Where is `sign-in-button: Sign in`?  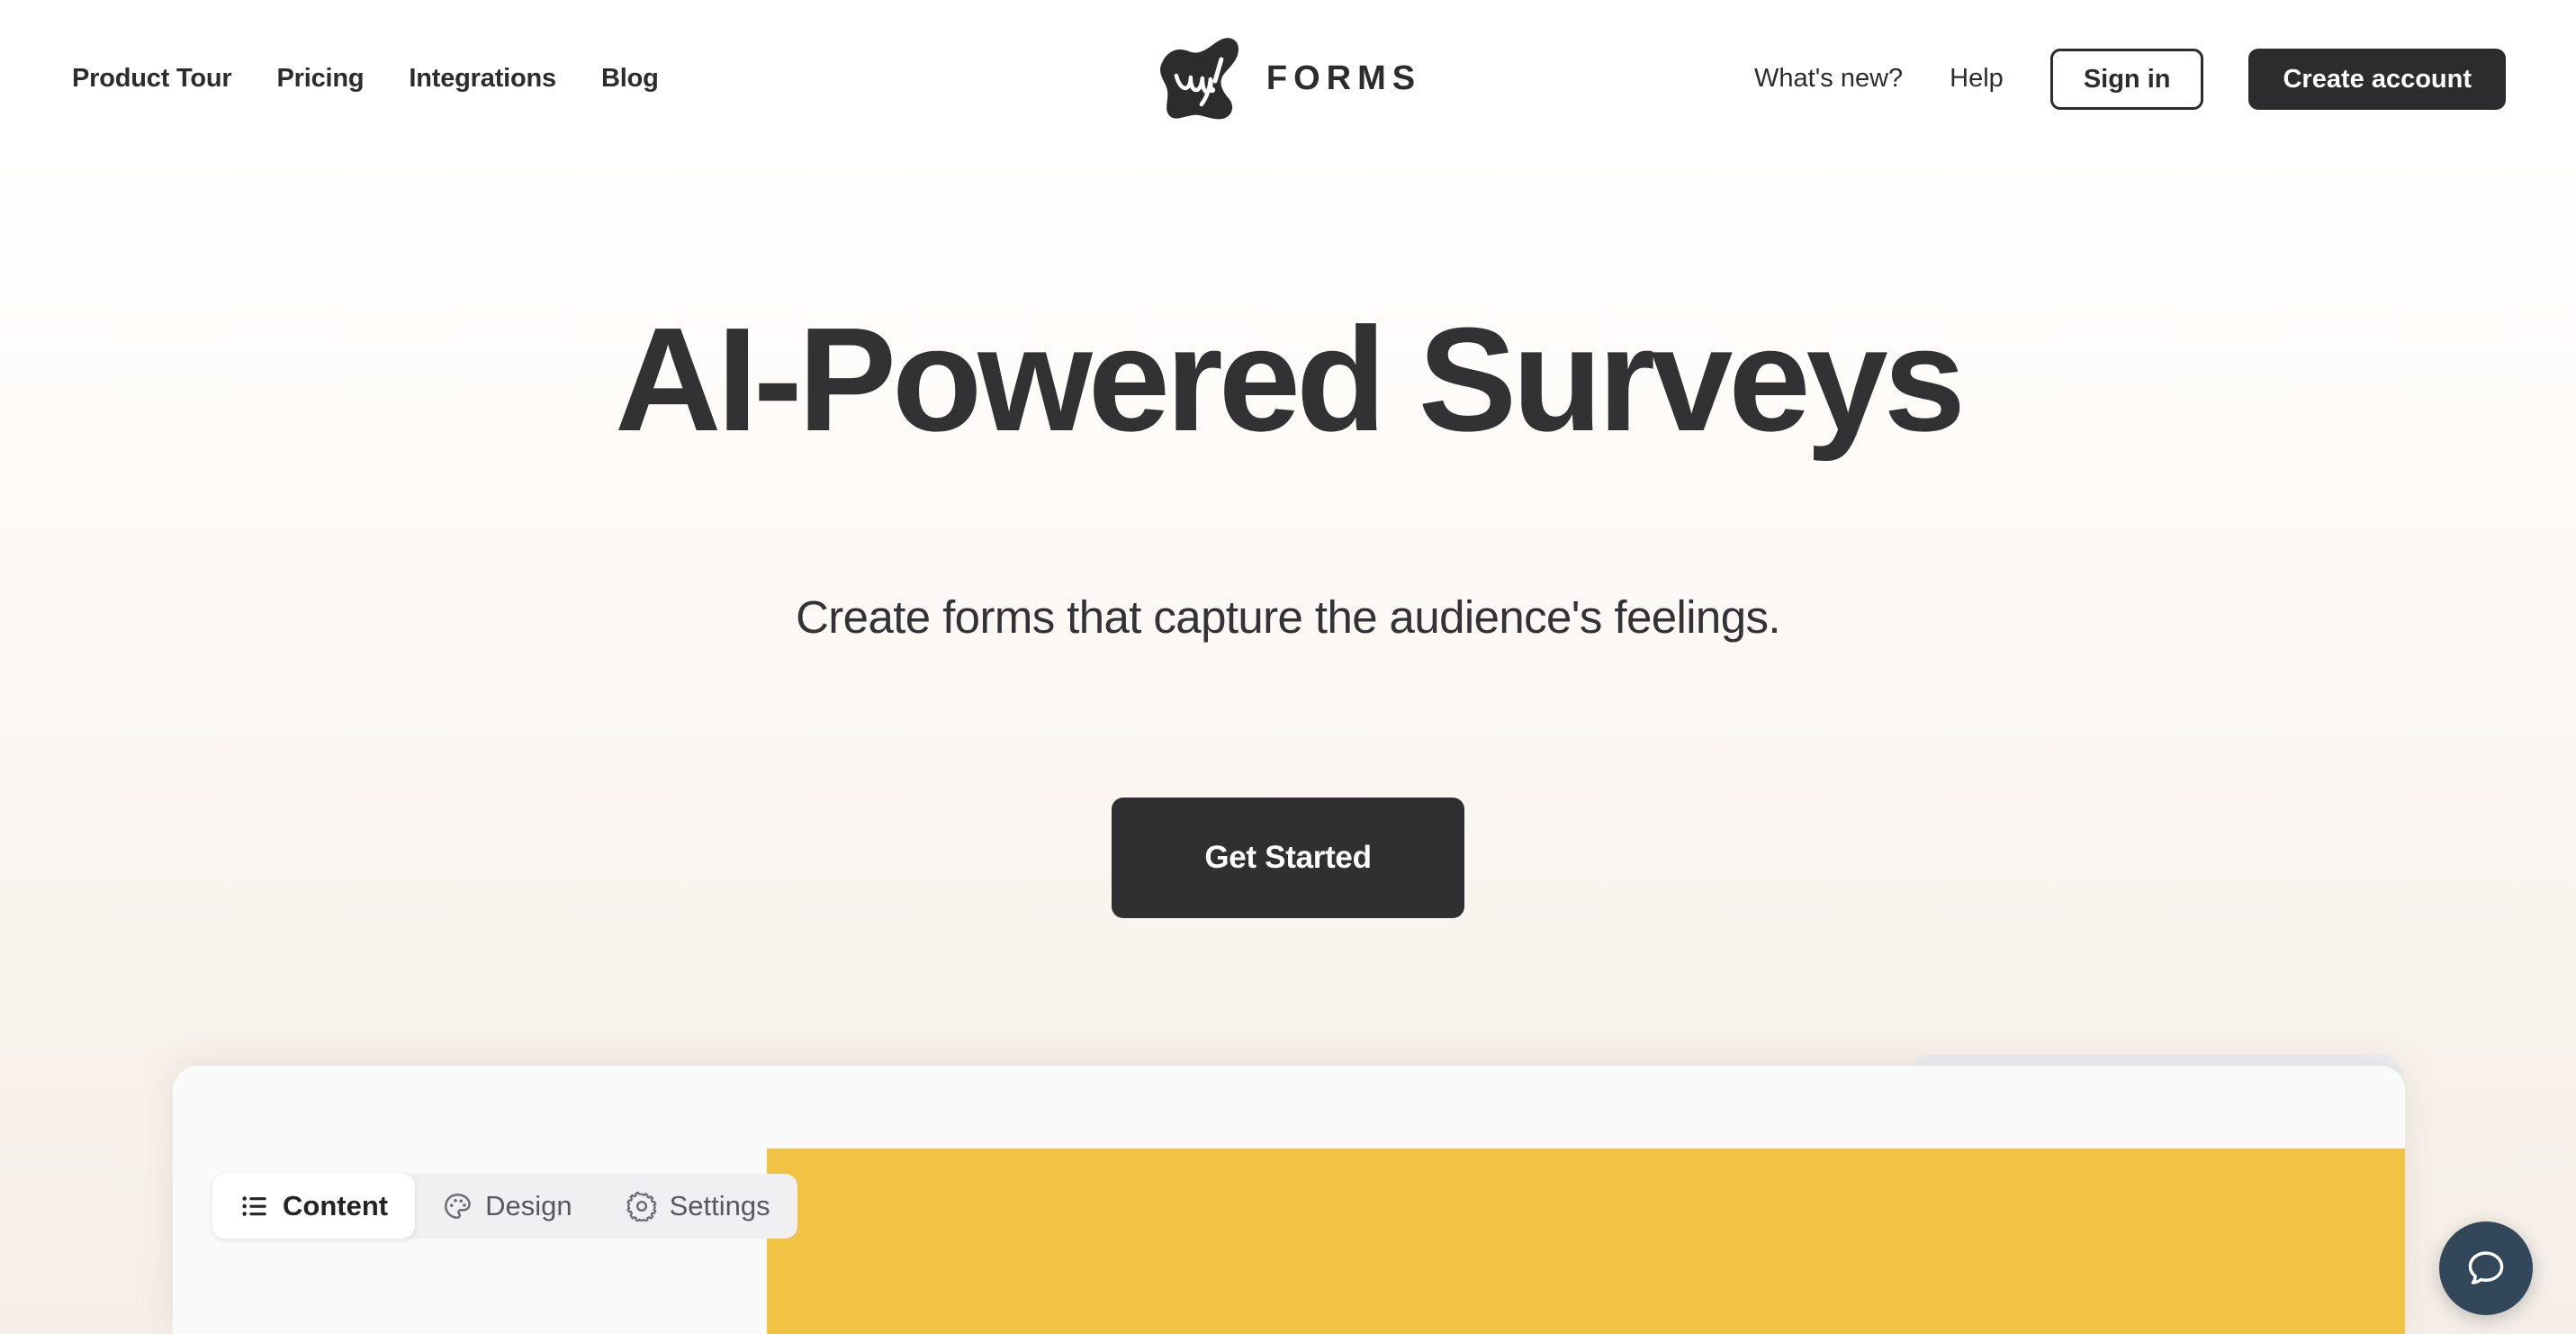 sign-in-button: Sign in is located at coordinates (2126, 79).